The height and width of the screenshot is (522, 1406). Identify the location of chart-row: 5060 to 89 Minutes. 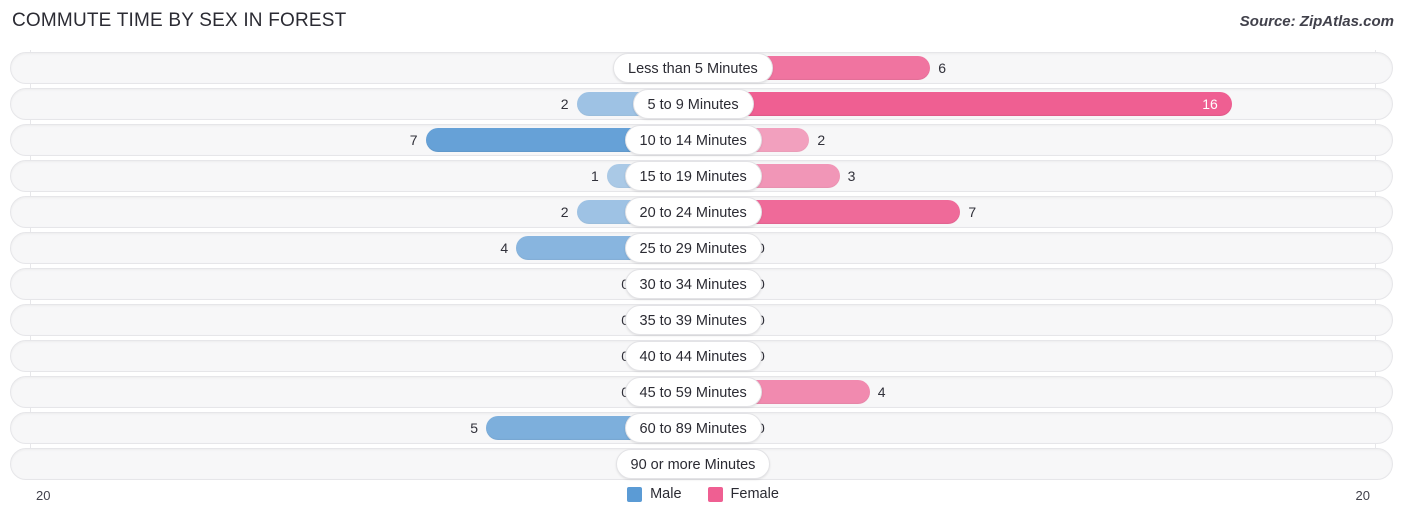
(701, 428).